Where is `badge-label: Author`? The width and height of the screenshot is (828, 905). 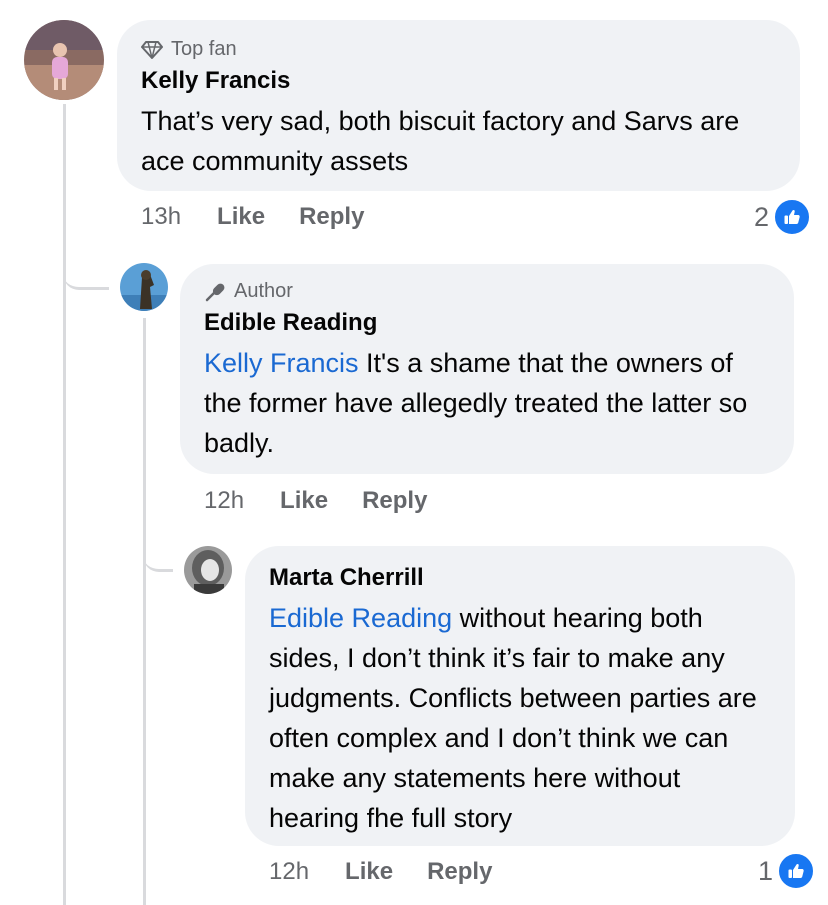 badge-label: Author is located at coordinates (263, 291).